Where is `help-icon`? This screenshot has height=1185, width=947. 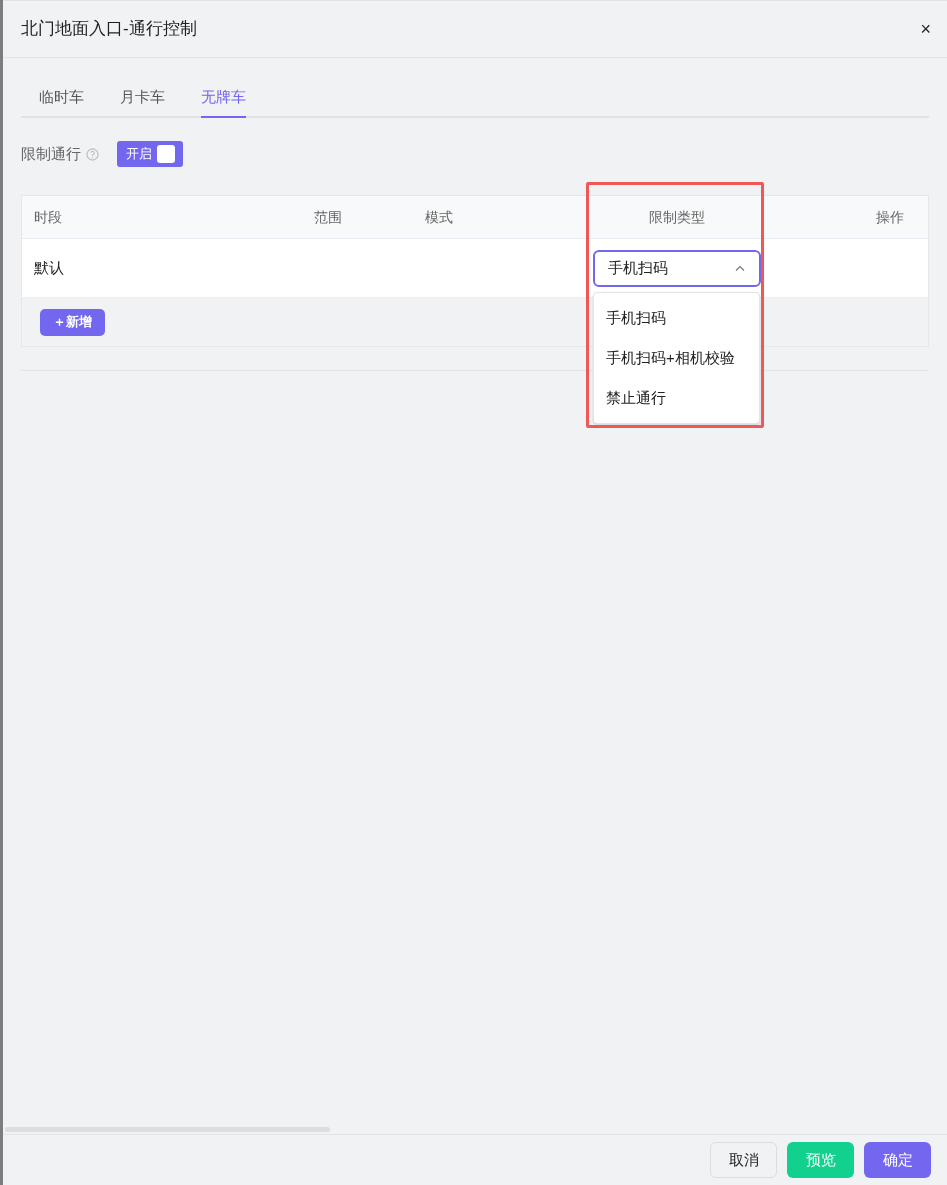
help-icon is located at coordinates (92, 154).